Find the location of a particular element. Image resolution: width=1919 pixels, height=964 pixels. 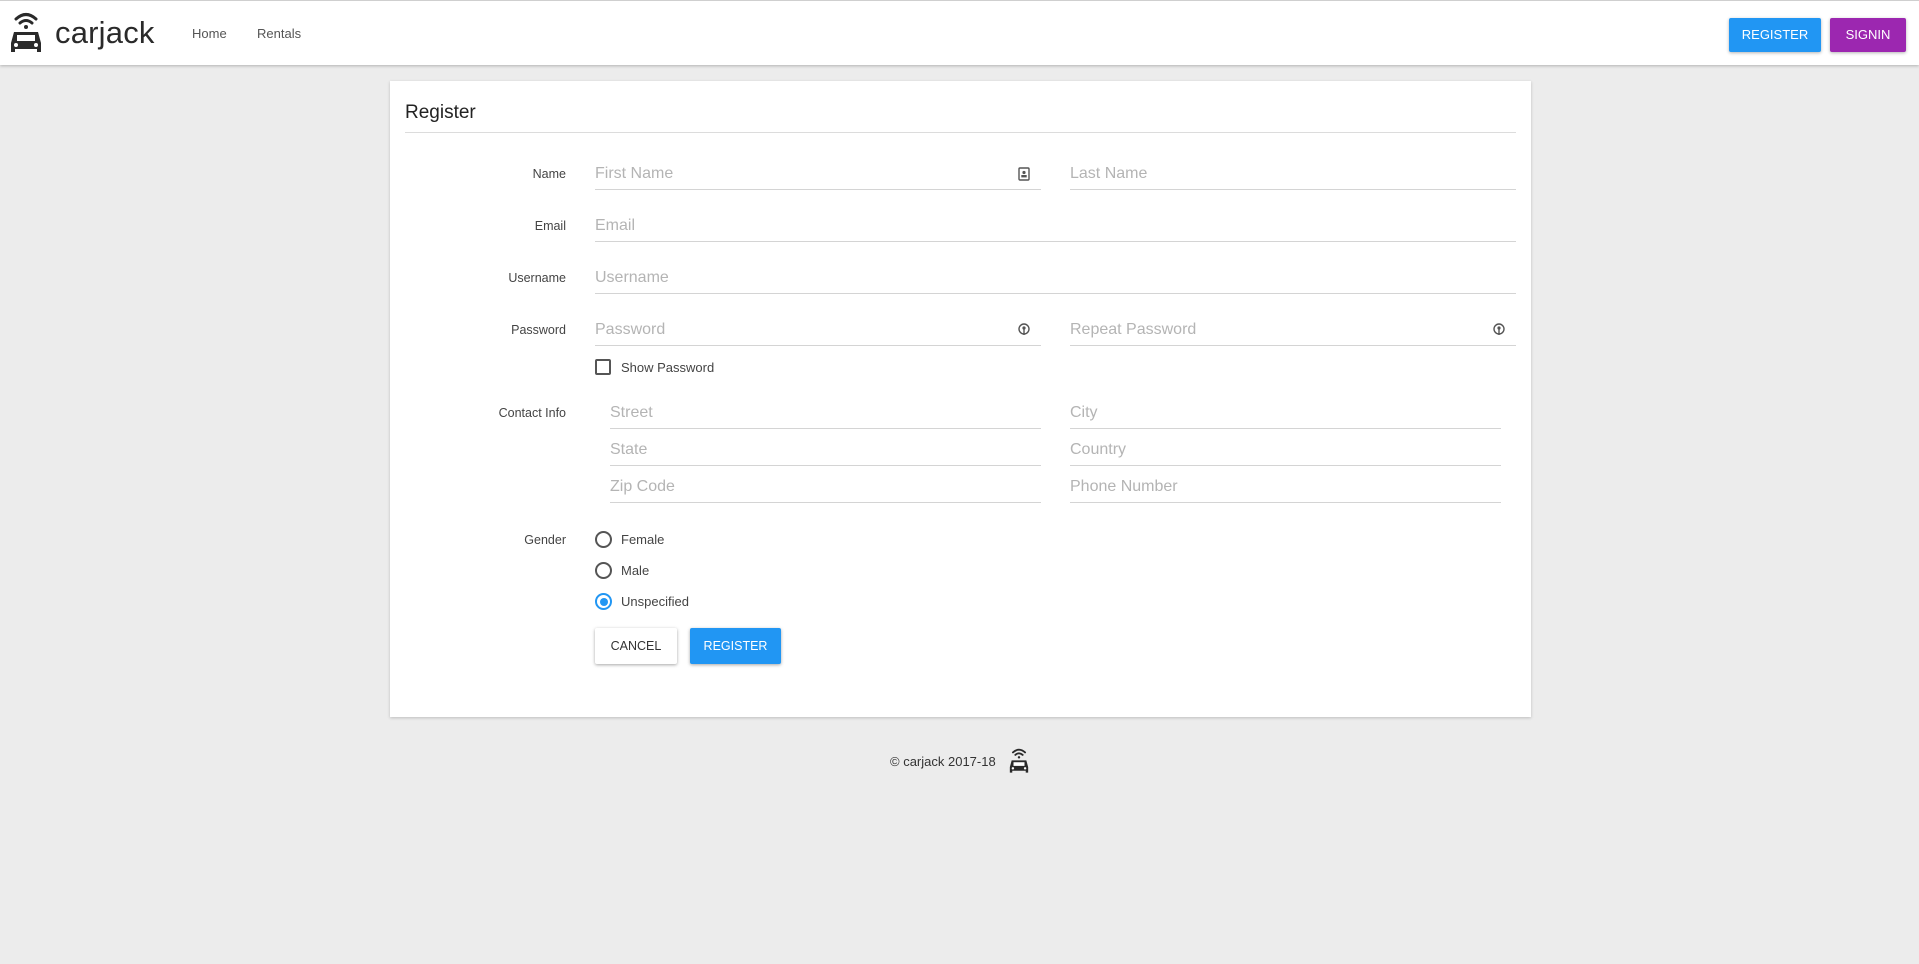

street-field is located at coordinates (825, 414).